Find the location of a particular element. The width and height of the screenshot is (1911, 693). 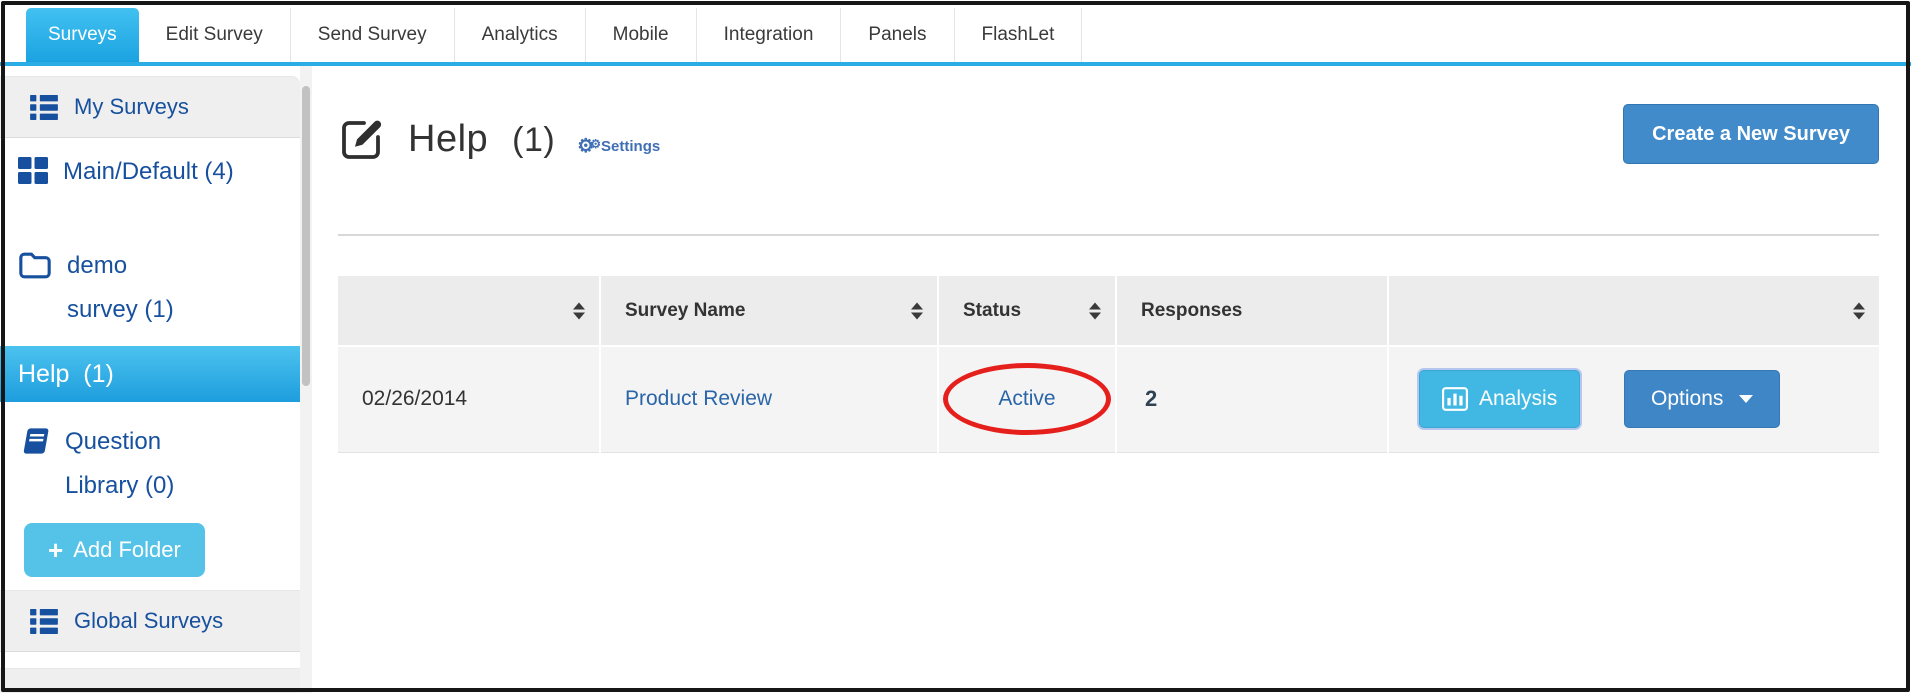

edit-icon is located at coordinates (362, 139).